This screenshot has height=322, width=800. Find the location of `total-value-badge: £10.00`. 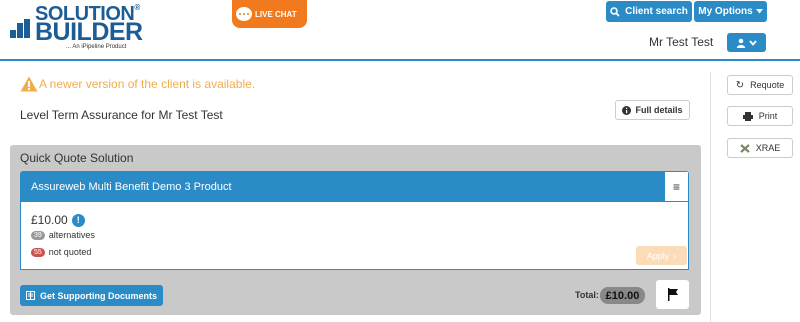

total-value-badge: £10.00 is located at coordinates (622, 295).